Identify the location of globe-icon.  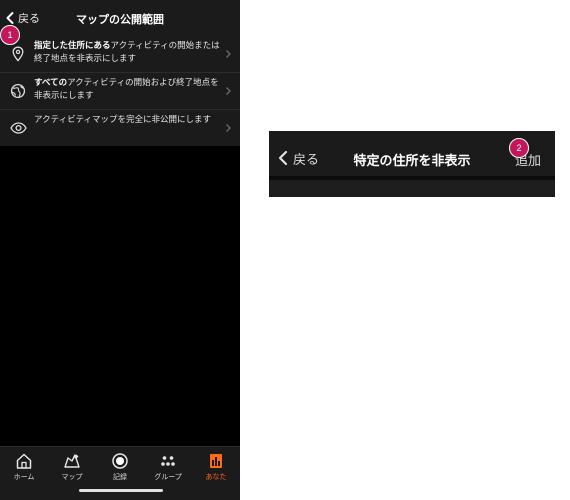
(18, 91).